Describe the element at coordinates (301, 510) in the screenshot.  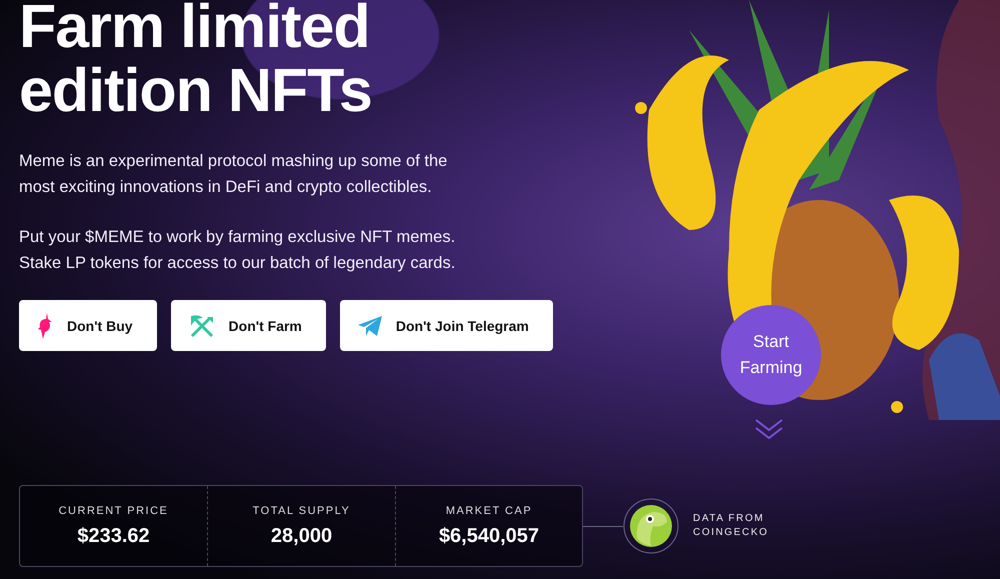
I see `stat-label: TOTAL SUPPLY` at that location.